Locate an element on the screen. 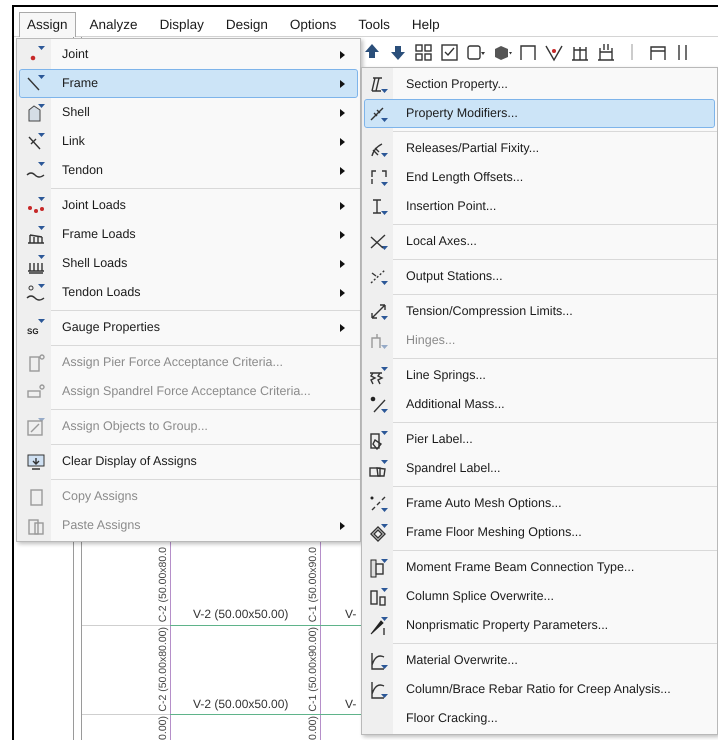  menu-item: Joint is located at coordinates (188, 54).